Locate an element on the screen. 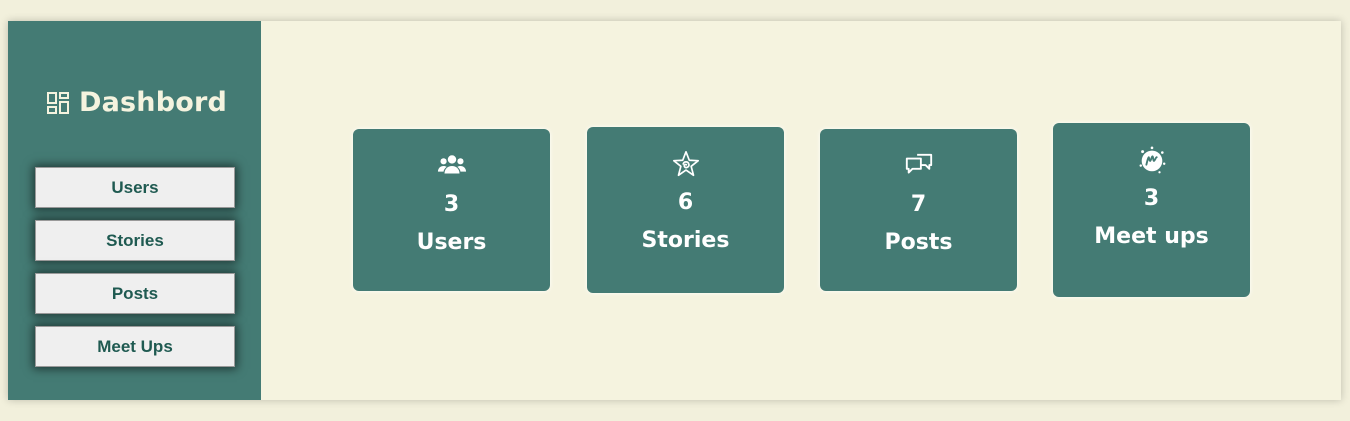 The height and width of the screenshot is (421, 1350). sidebar-brand: Dashbord is located at coordinates (136, 102).